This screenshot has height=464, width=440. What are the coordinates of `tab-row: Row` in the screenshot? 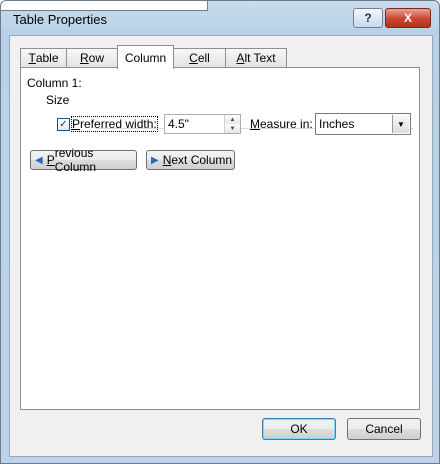 It's located at (92, 57).